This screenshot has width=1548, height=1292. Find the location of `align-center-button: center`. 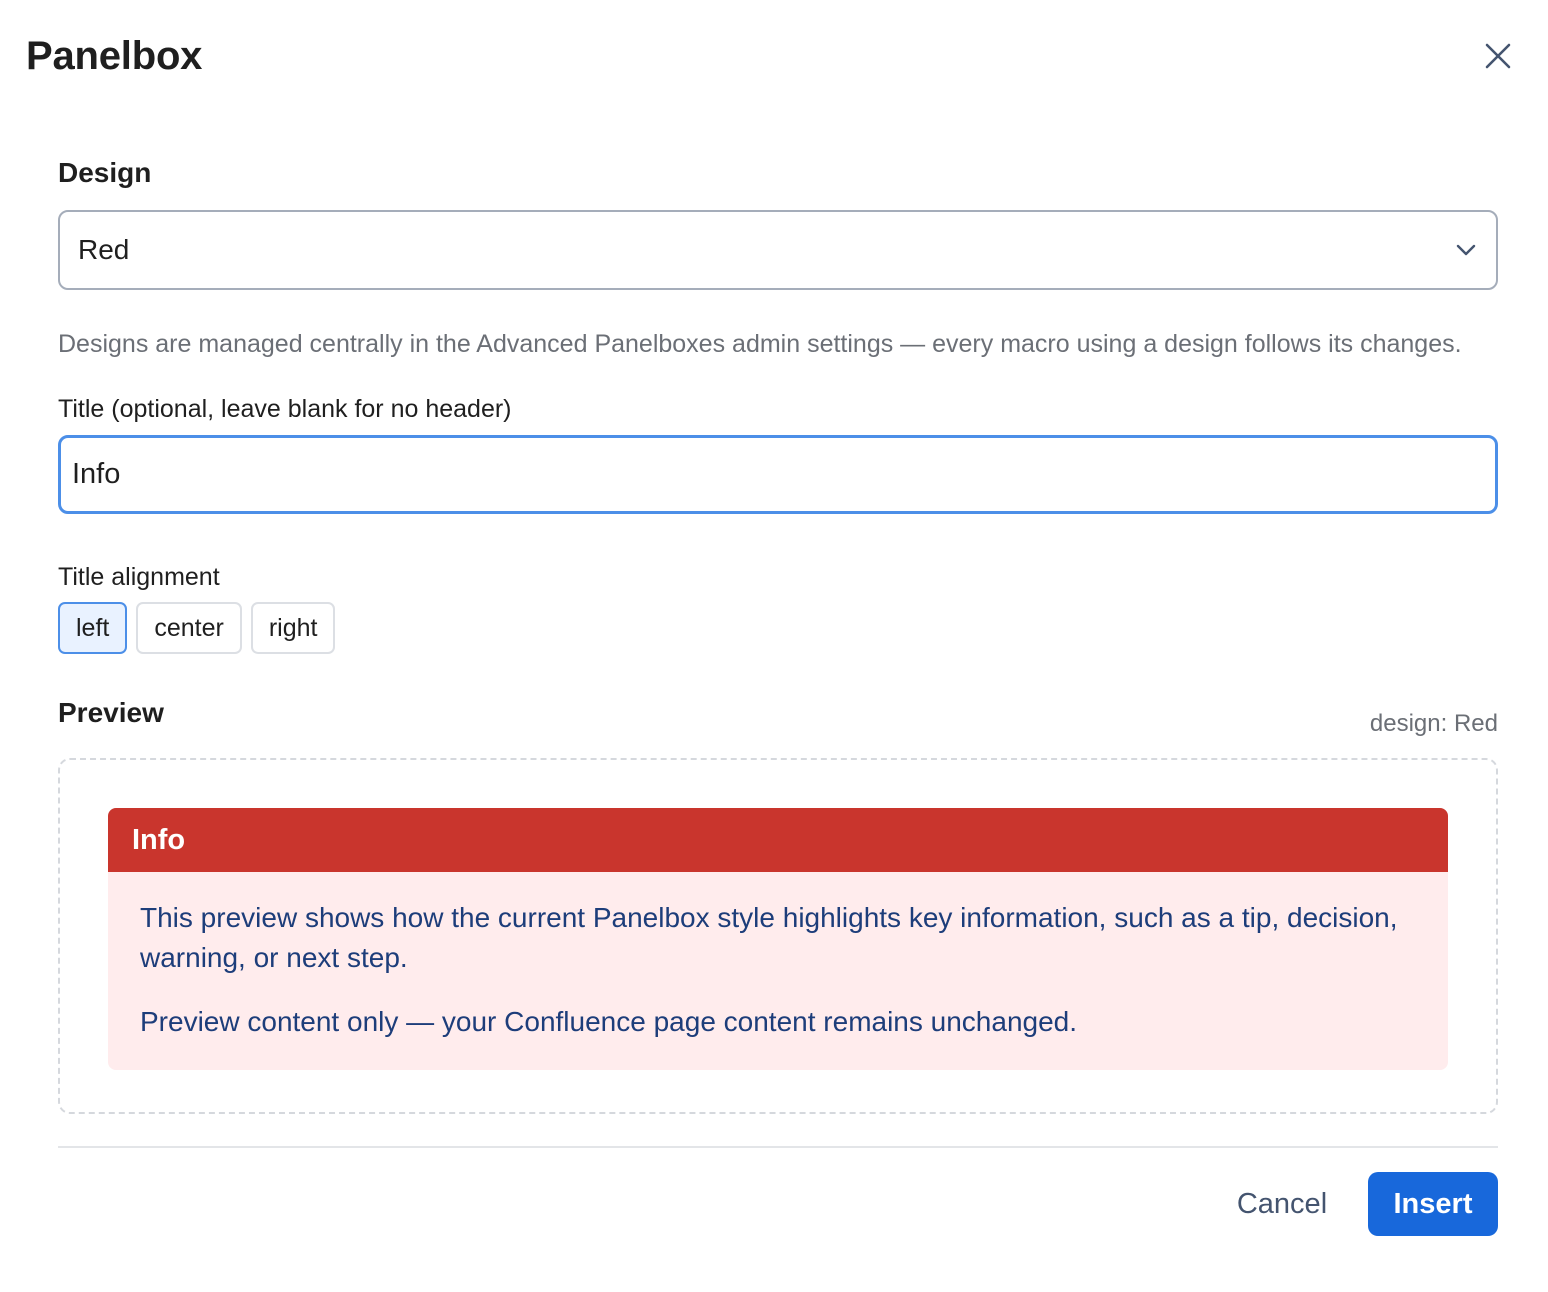

align-center-button: center is located at coordinates (189, 628).